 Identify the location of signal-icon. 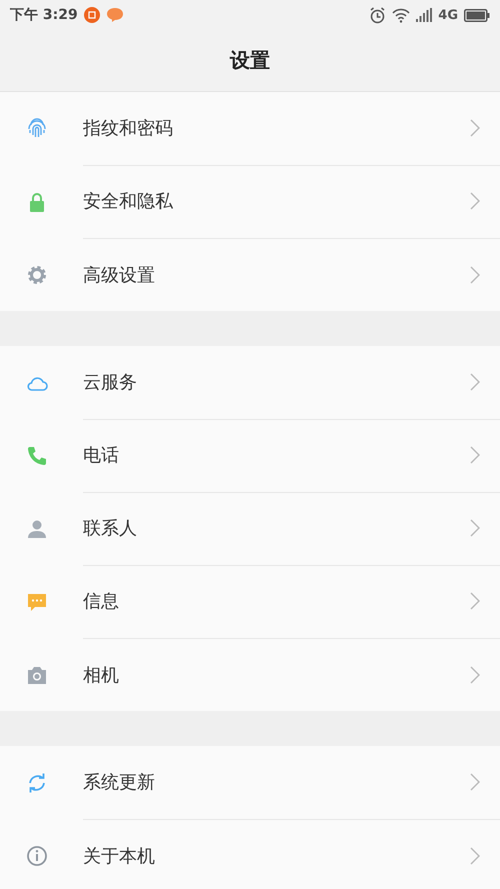
(424, 15).